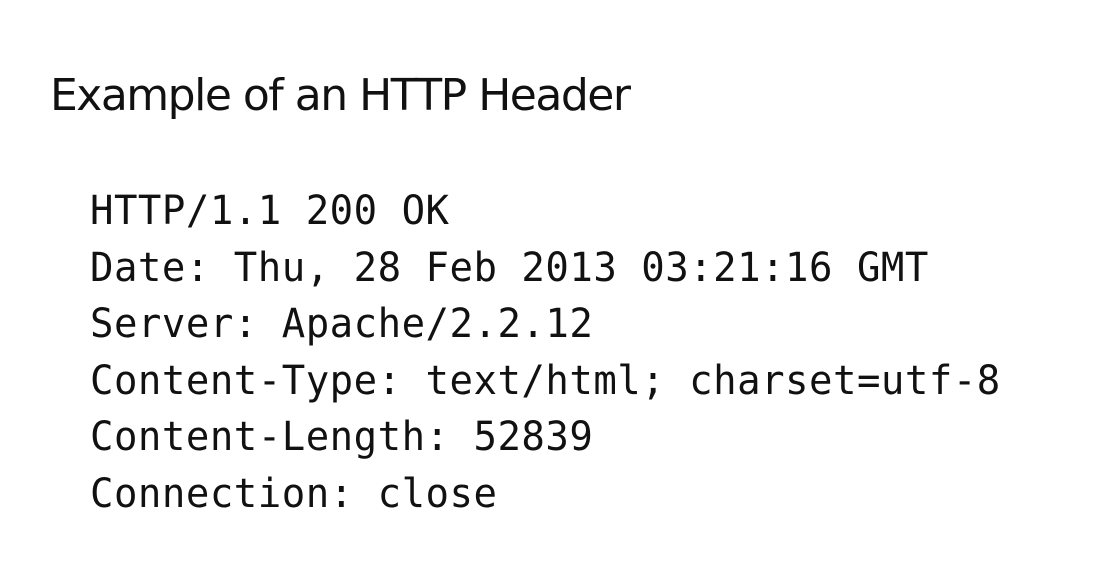  Describe the element at coordinates (294, 493) in the screenshot. I see `connection-header-line: Connection: close` at that location.